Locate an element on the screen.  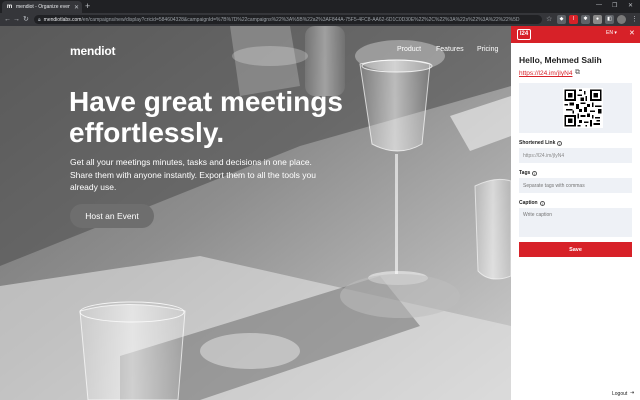
tags-input is located at coordinates (575, 185).